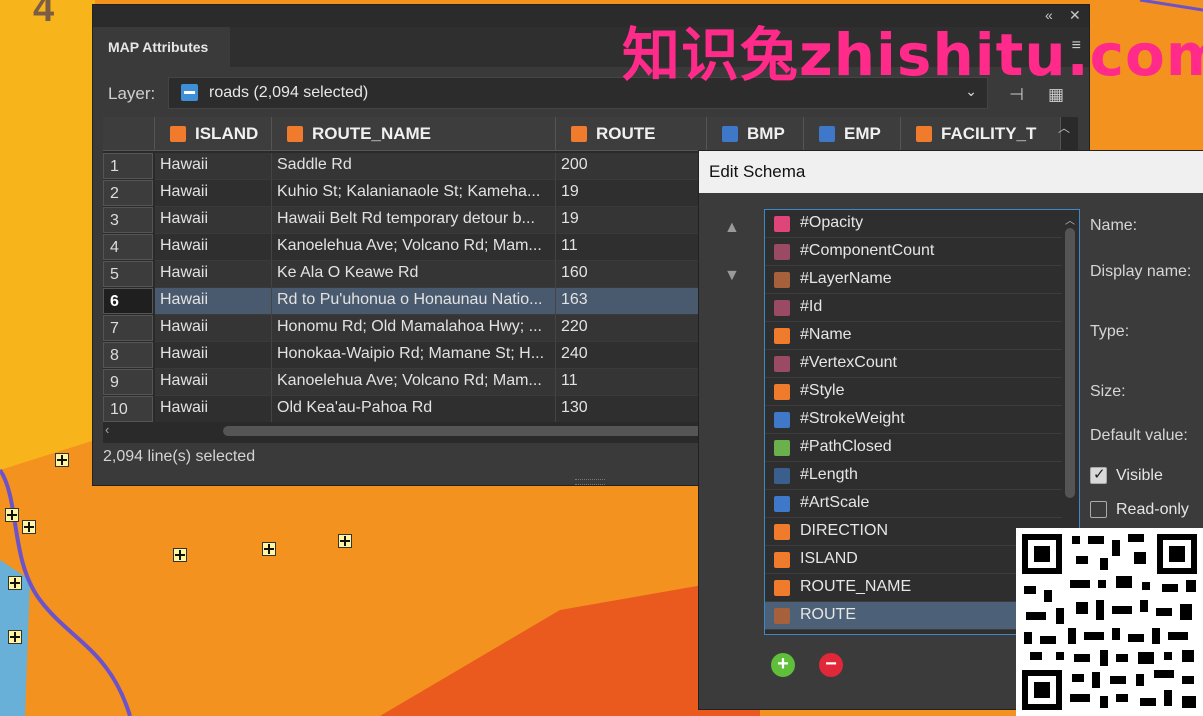 Image resolution: width=1203 pixels, height=716 pixels. I want to click on cell-route: 163, so click(631, 301).